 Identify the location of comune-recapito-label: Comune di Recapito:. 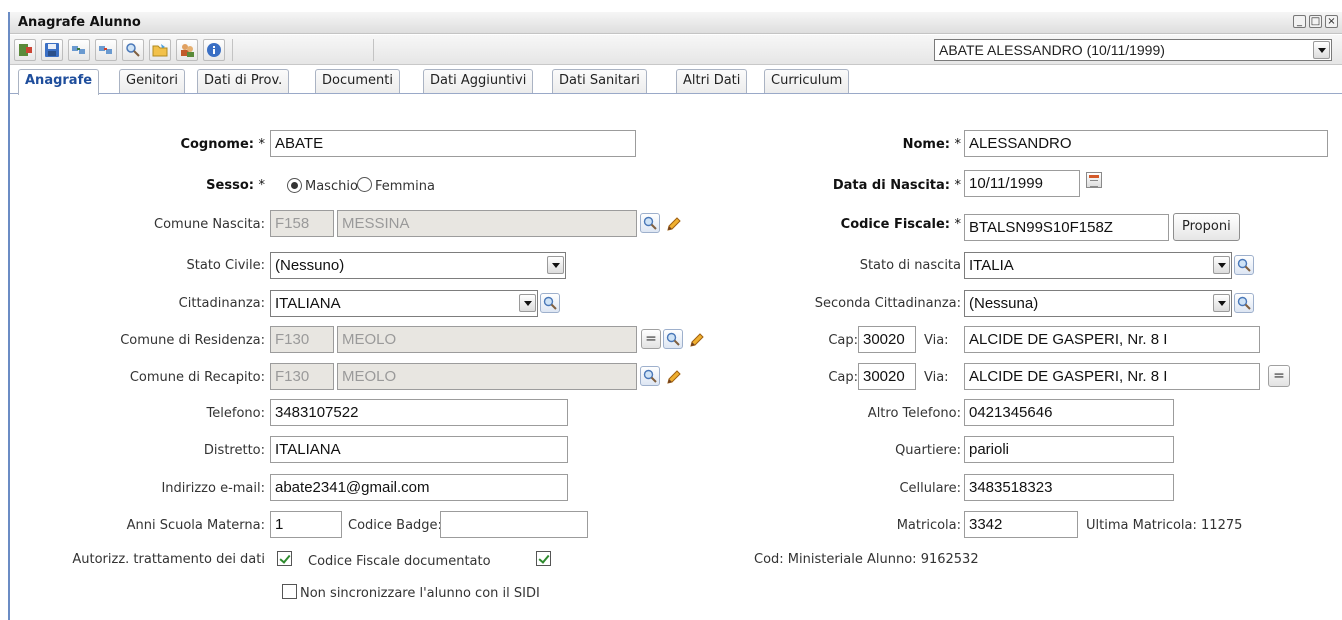
(197, 377).